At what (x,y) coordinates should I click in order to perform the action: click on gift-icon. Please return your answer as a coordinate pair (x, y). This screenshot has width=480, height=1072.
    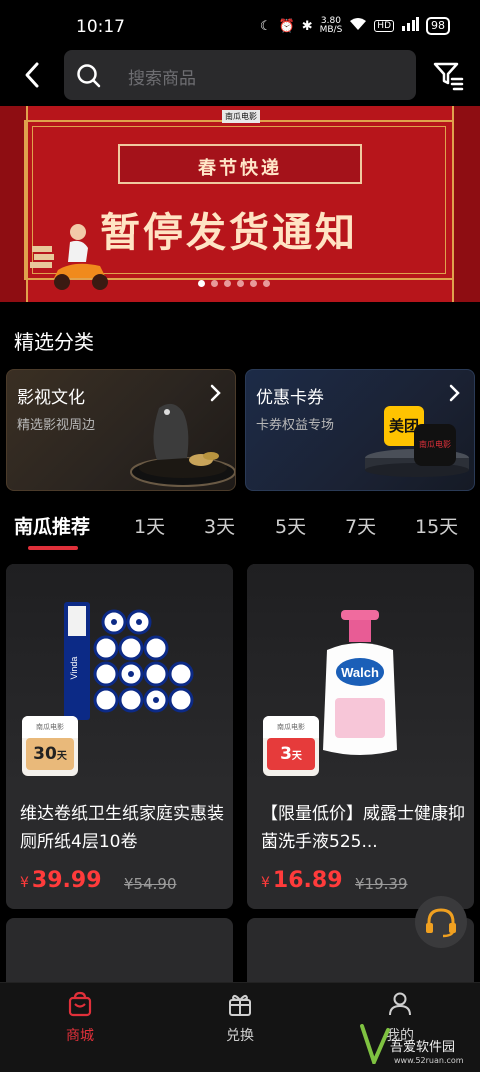
    Looking at the image, I should click on (240, 1005).